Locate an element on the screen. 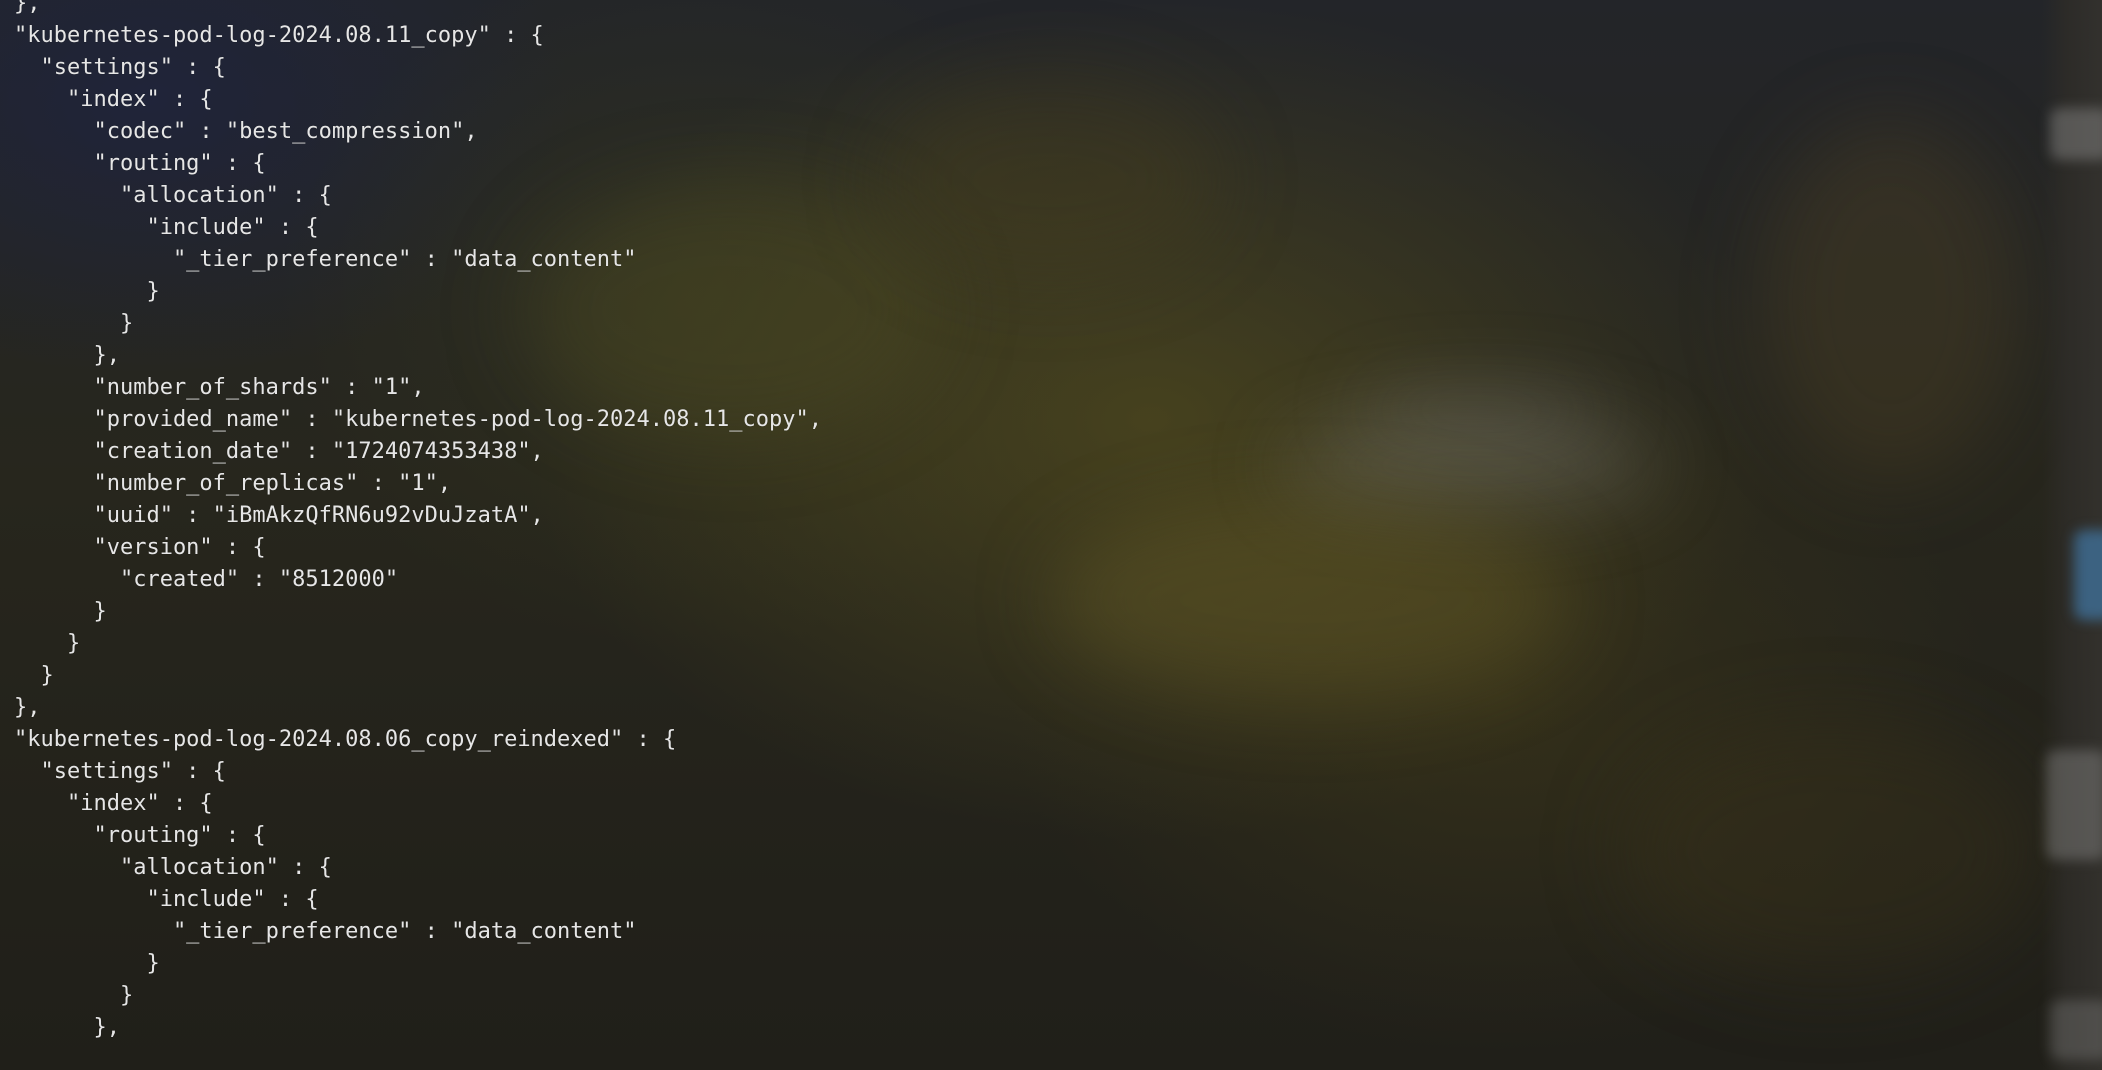 This screenshot has height=1070, width=2102. terminal-line: "version" : { is located at coordinates (140, 547).